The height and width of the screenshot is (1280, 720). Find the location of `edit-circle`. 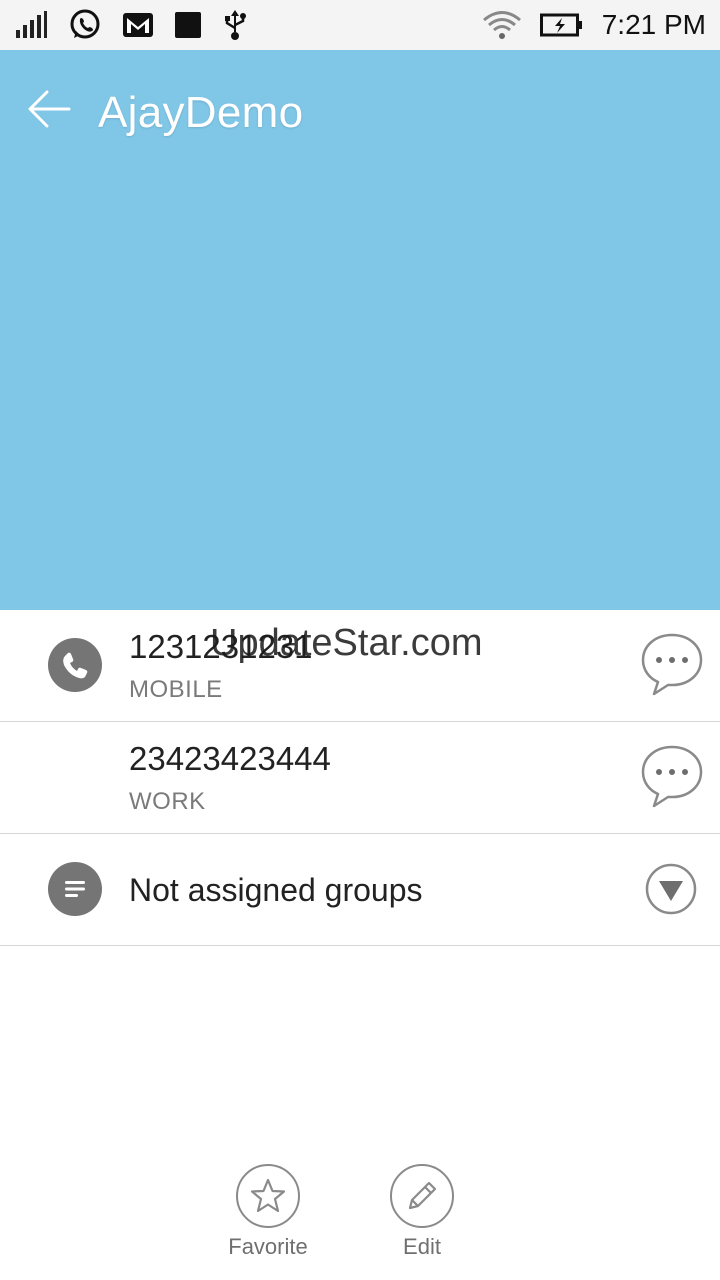

edit-circle is located at coordinates (422, 1196).